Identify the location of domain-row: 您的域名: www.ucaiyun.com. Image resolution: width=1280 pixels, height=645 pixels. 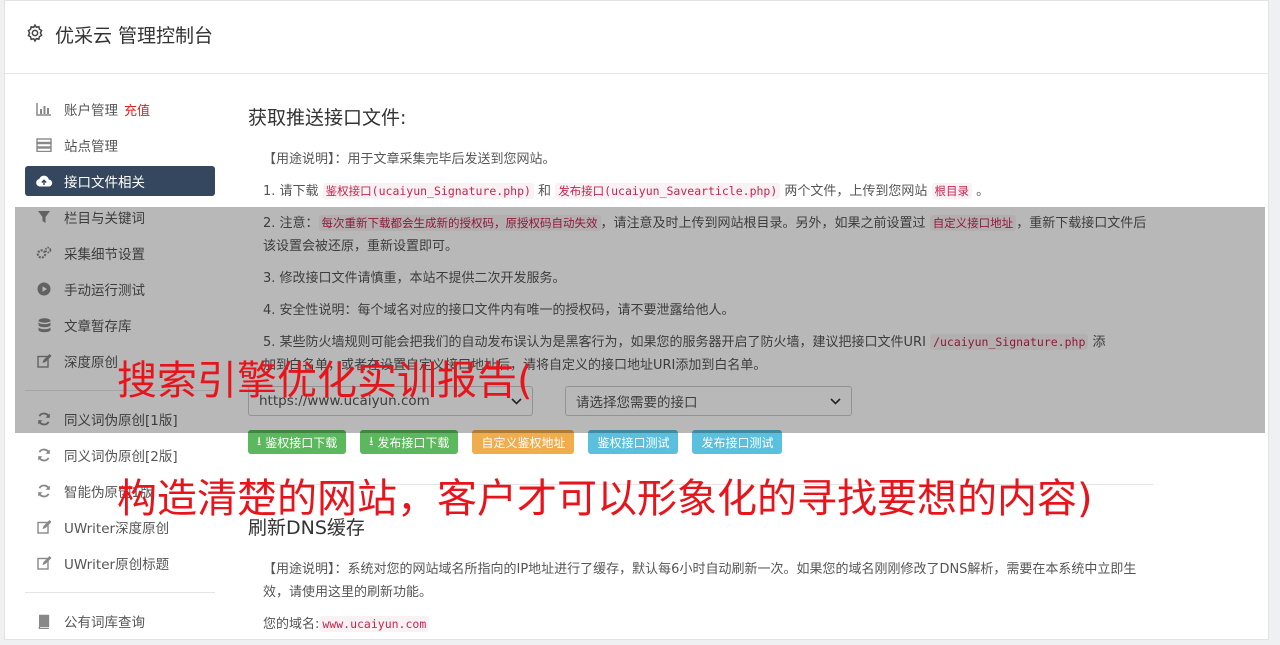
(708, 624).